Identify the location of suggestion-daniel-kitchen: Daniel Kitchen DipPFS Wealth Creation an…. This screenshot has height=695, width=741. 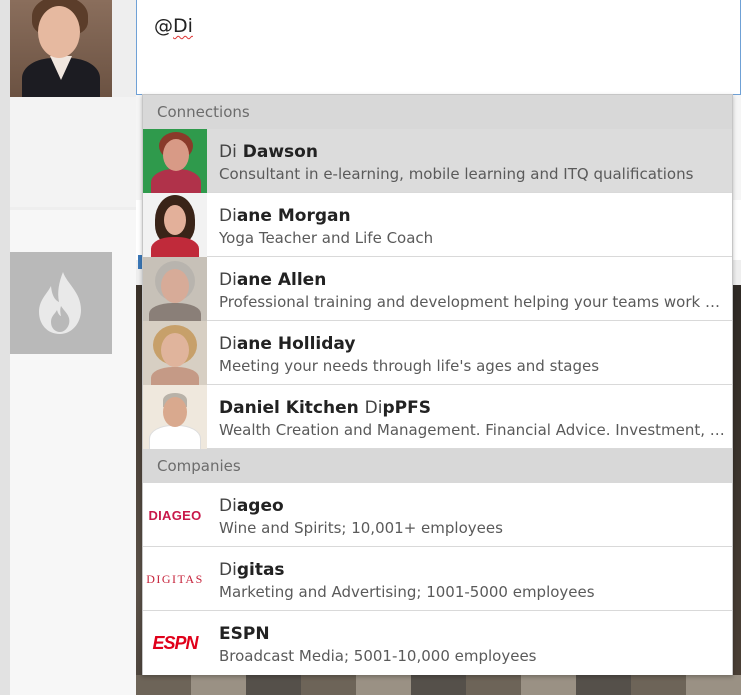
(437, 417).